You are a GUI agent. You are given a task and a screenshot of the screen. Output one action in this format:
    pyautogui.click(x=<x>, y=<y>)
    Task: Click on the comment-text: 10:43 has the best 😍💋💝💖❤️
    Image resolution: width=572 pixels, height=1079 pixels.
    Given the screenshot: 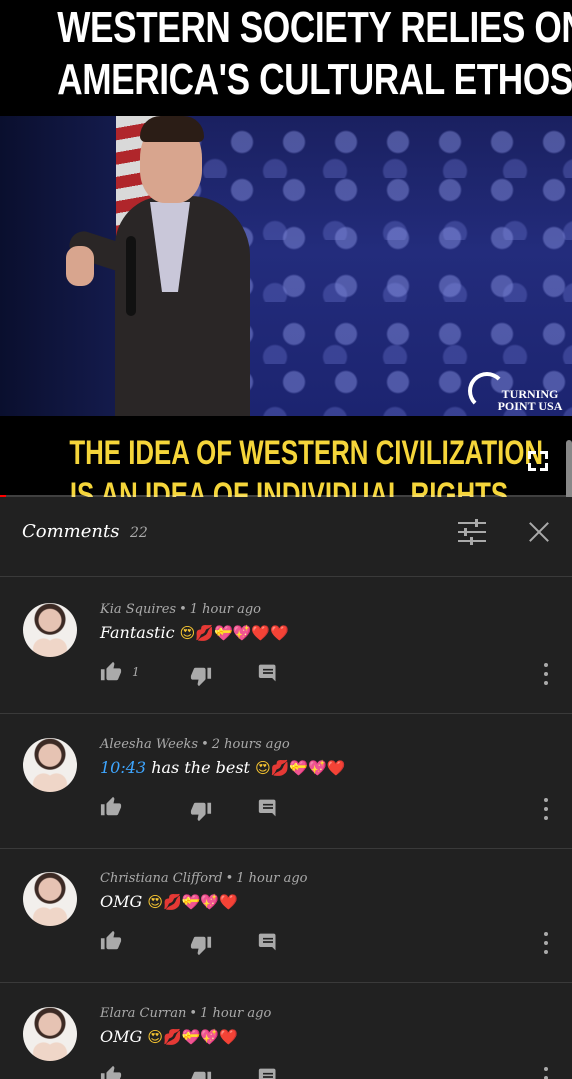 What is the action you would take?
    pyautogui.click(x=222, y=767)
    